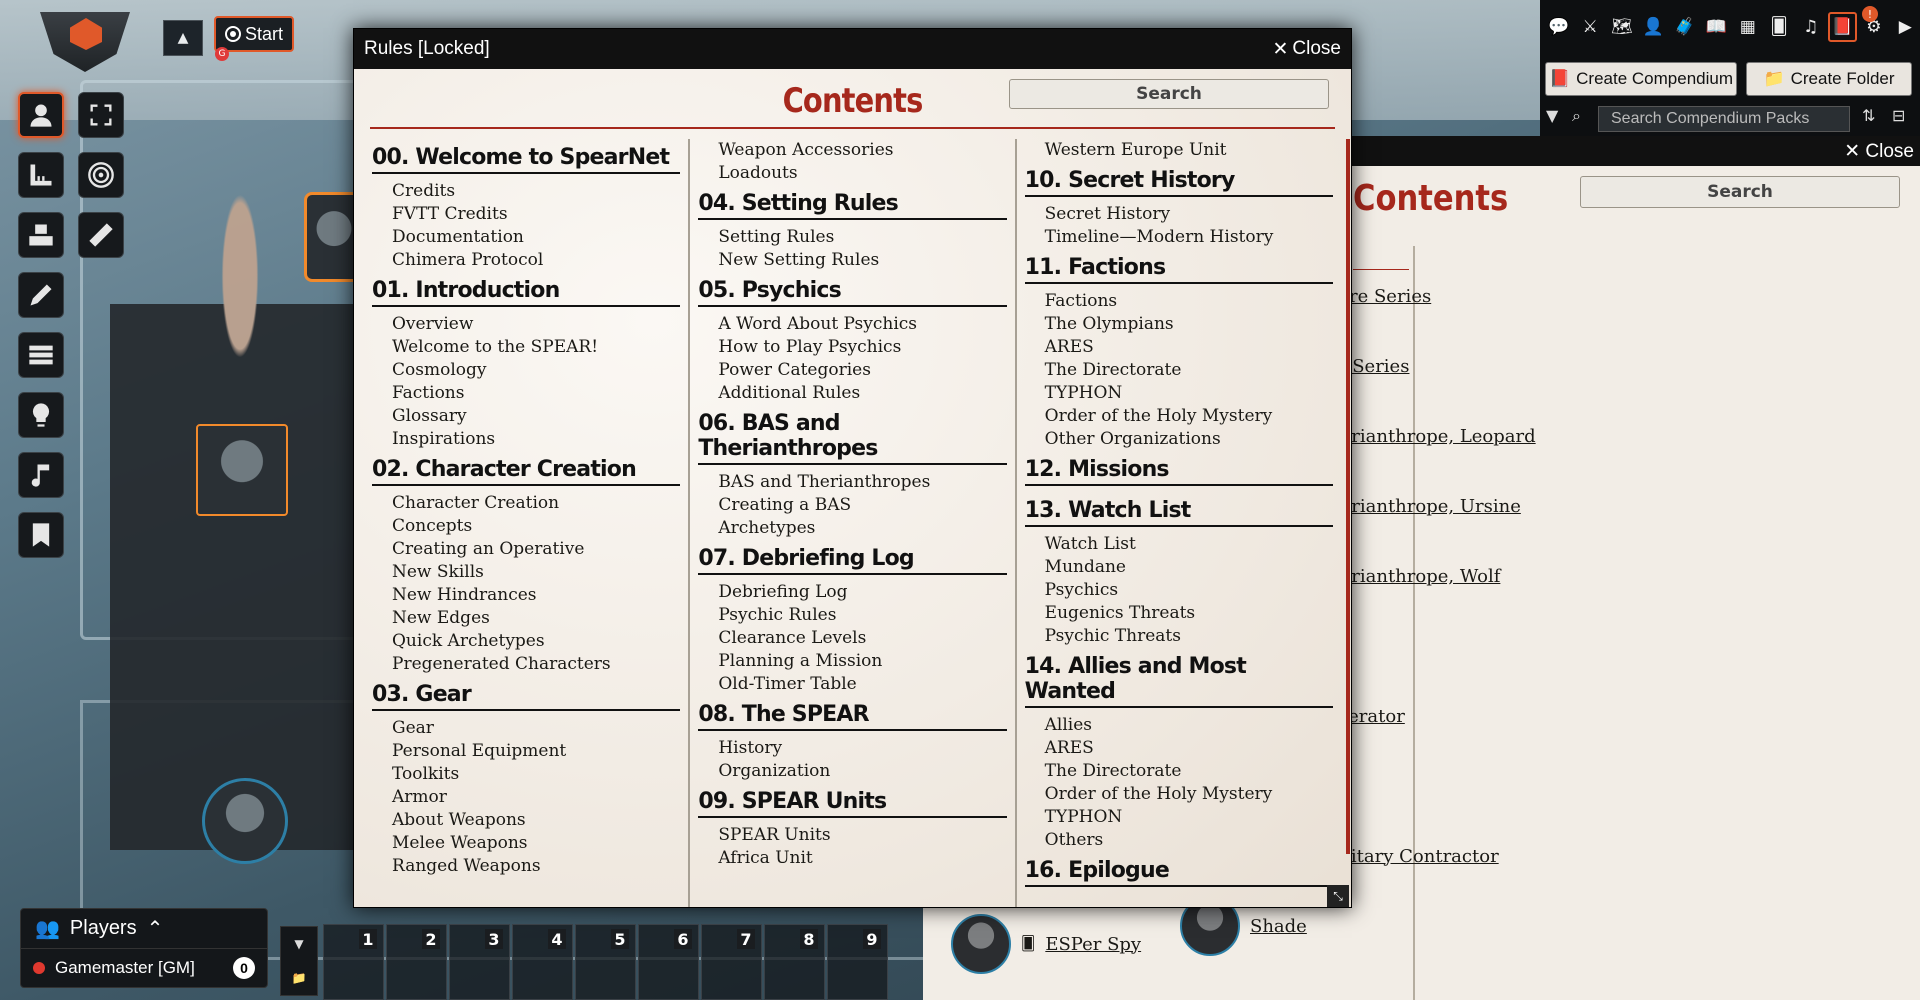  Describe the element at coordinates (852, 557) in the screenshot. I see `toc-section-heading: 07. Debriefing Log` at that location.